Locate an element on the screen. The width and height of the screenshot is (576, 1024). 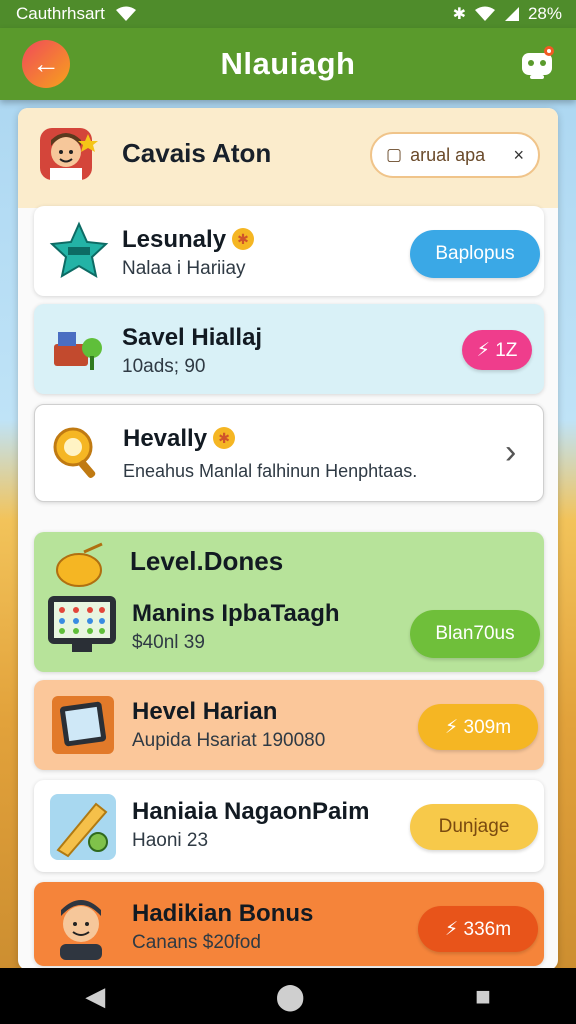
item-subtitle: Canans $20fod is located at coordinates (196, 942).